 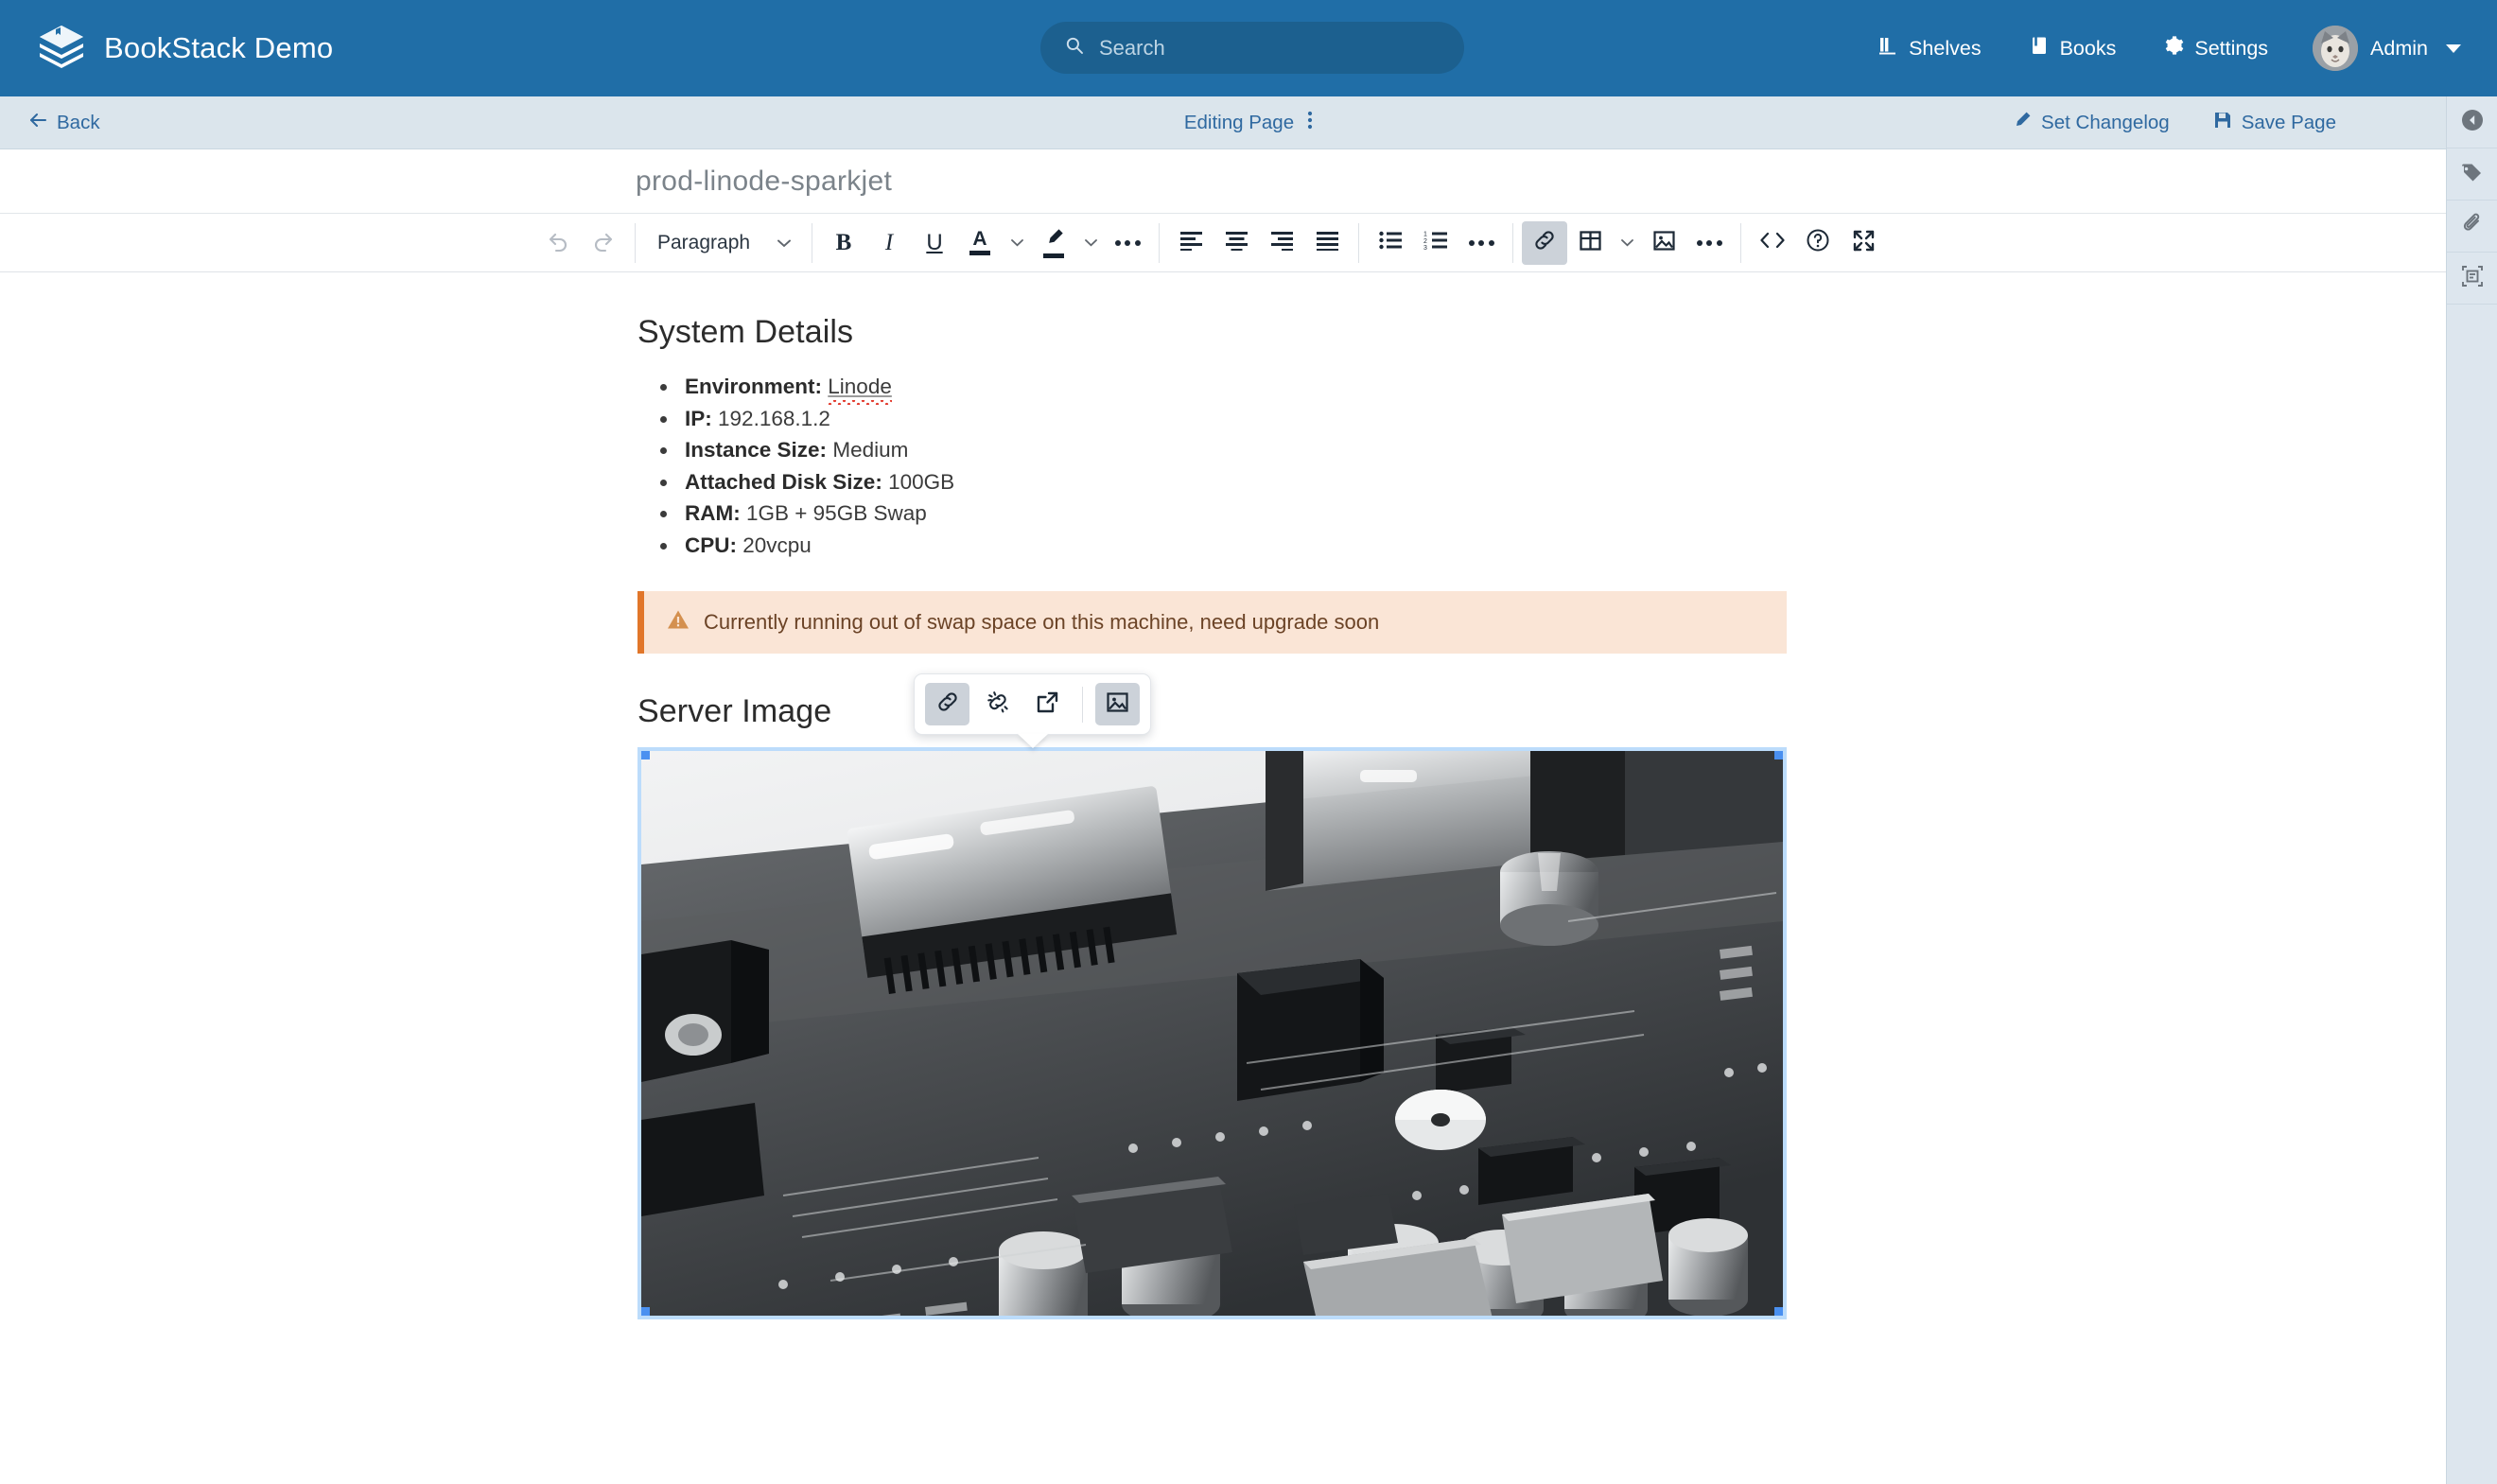 What do you see at coordinates (1047, 704) in the screenshot?
I see `open-link-button` at bounding box center [1047, 704].